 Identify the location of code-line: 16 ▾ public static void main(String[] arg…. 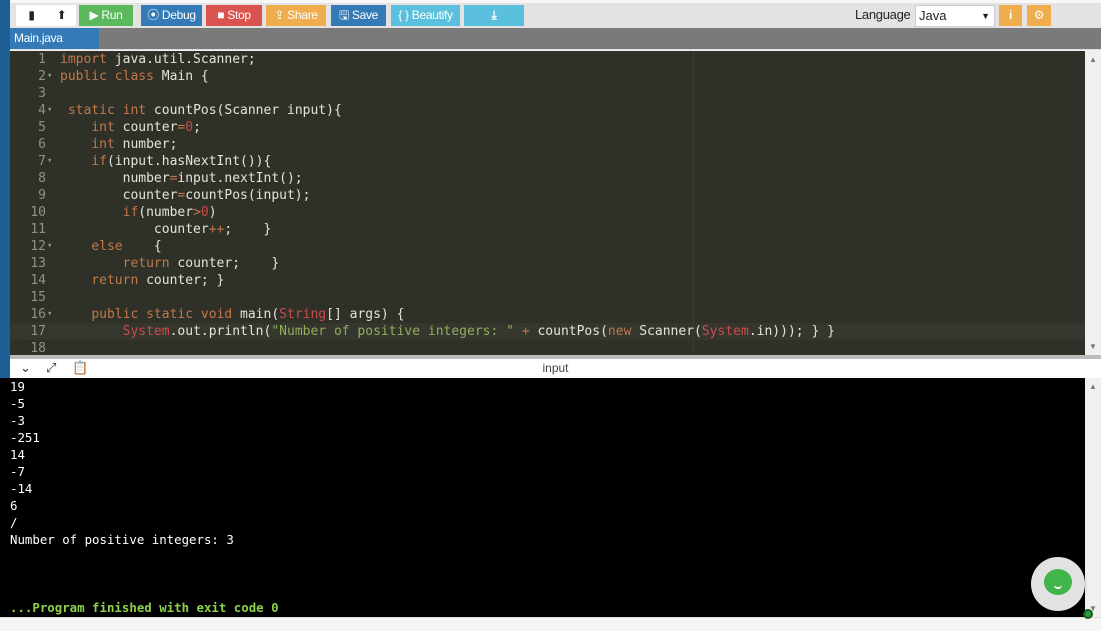
(547, 314).